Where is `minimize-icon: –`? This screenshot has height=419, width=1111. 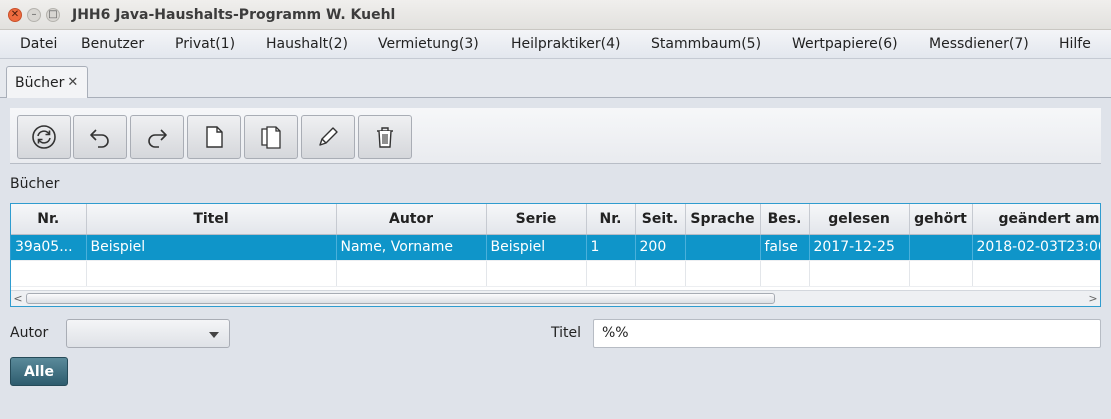
minimize-icon: – is located at coordinates (34, 14).